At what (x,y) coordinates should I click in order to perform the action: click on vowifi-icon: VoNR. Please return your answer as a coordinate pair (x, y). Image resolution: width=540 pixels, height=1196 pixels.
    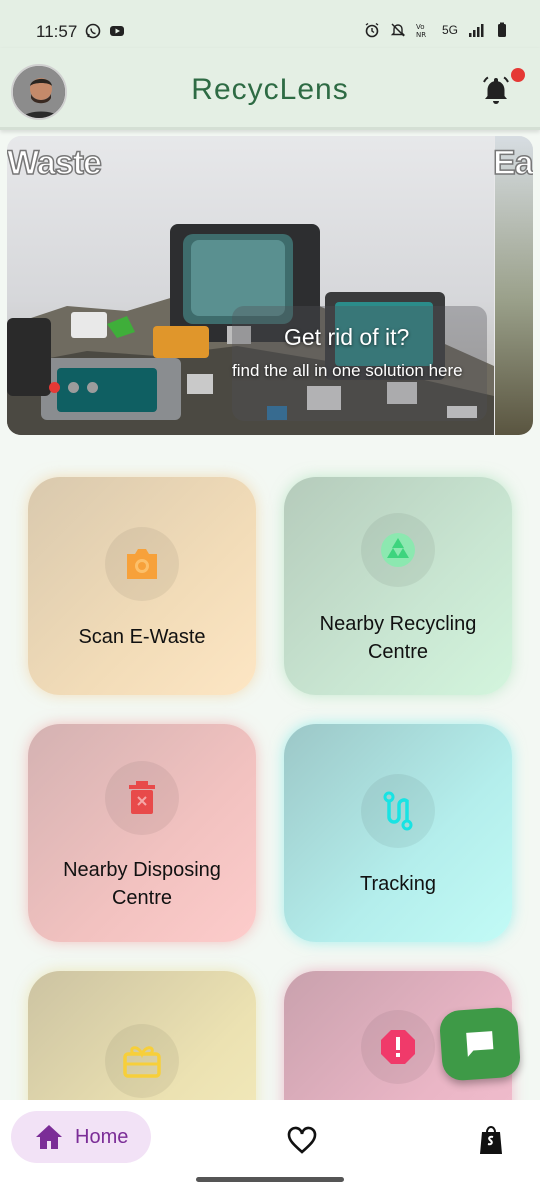
    Looking at the image, I should click on (421, 30).